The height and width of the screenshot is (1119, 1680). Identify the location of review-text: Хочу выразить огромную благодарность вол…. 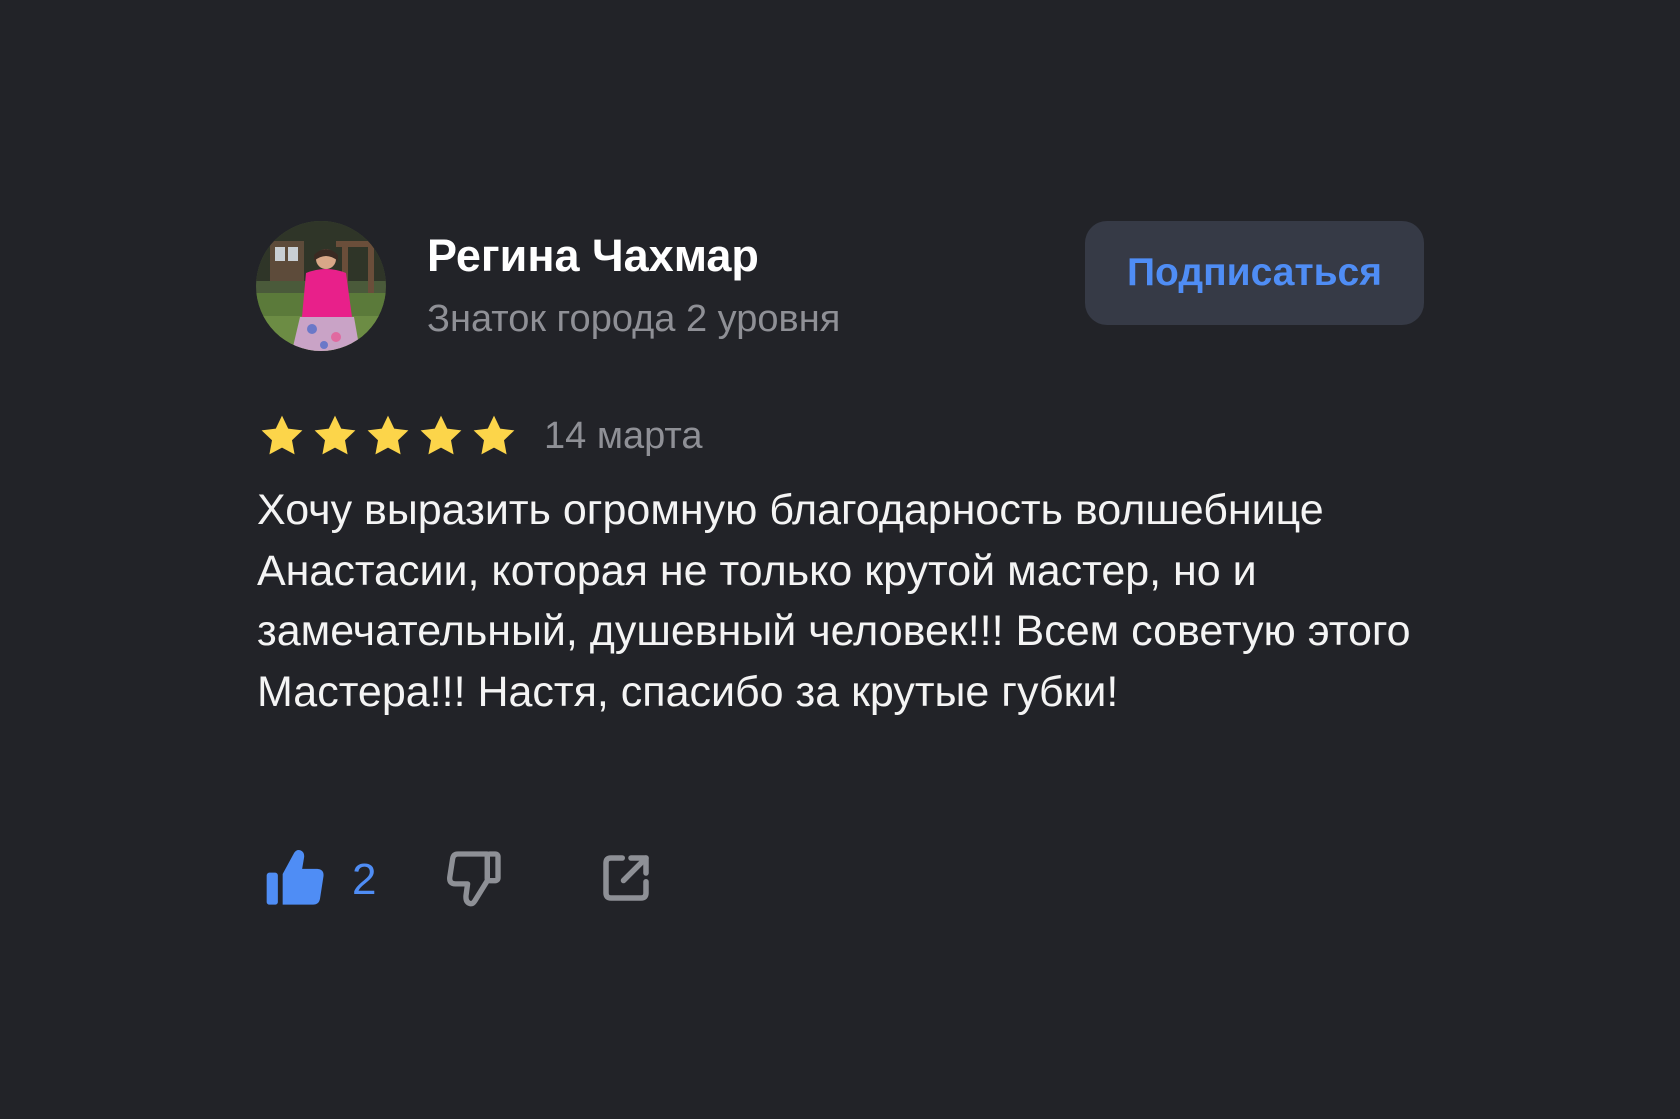
(834, 601).